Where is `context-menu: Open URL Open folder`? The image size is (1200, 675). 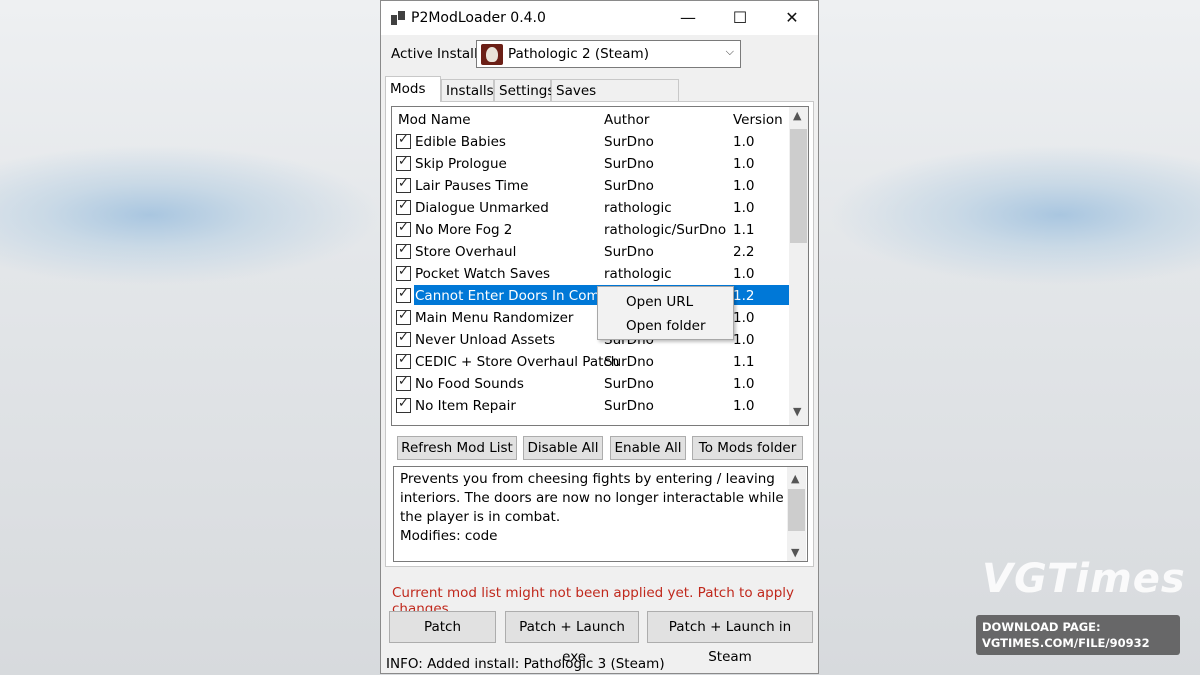 context-menu: Open URL Open folder is located at coordinates (665, 313).